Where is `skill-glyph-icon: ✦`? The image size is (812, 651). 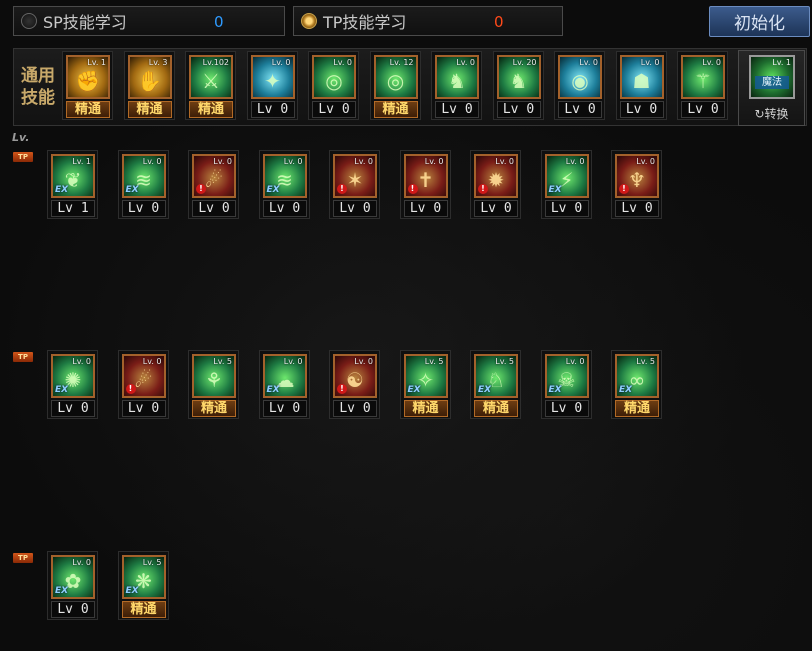 skill-glyph-icon: ✦ is located at coordinates (272, 81).